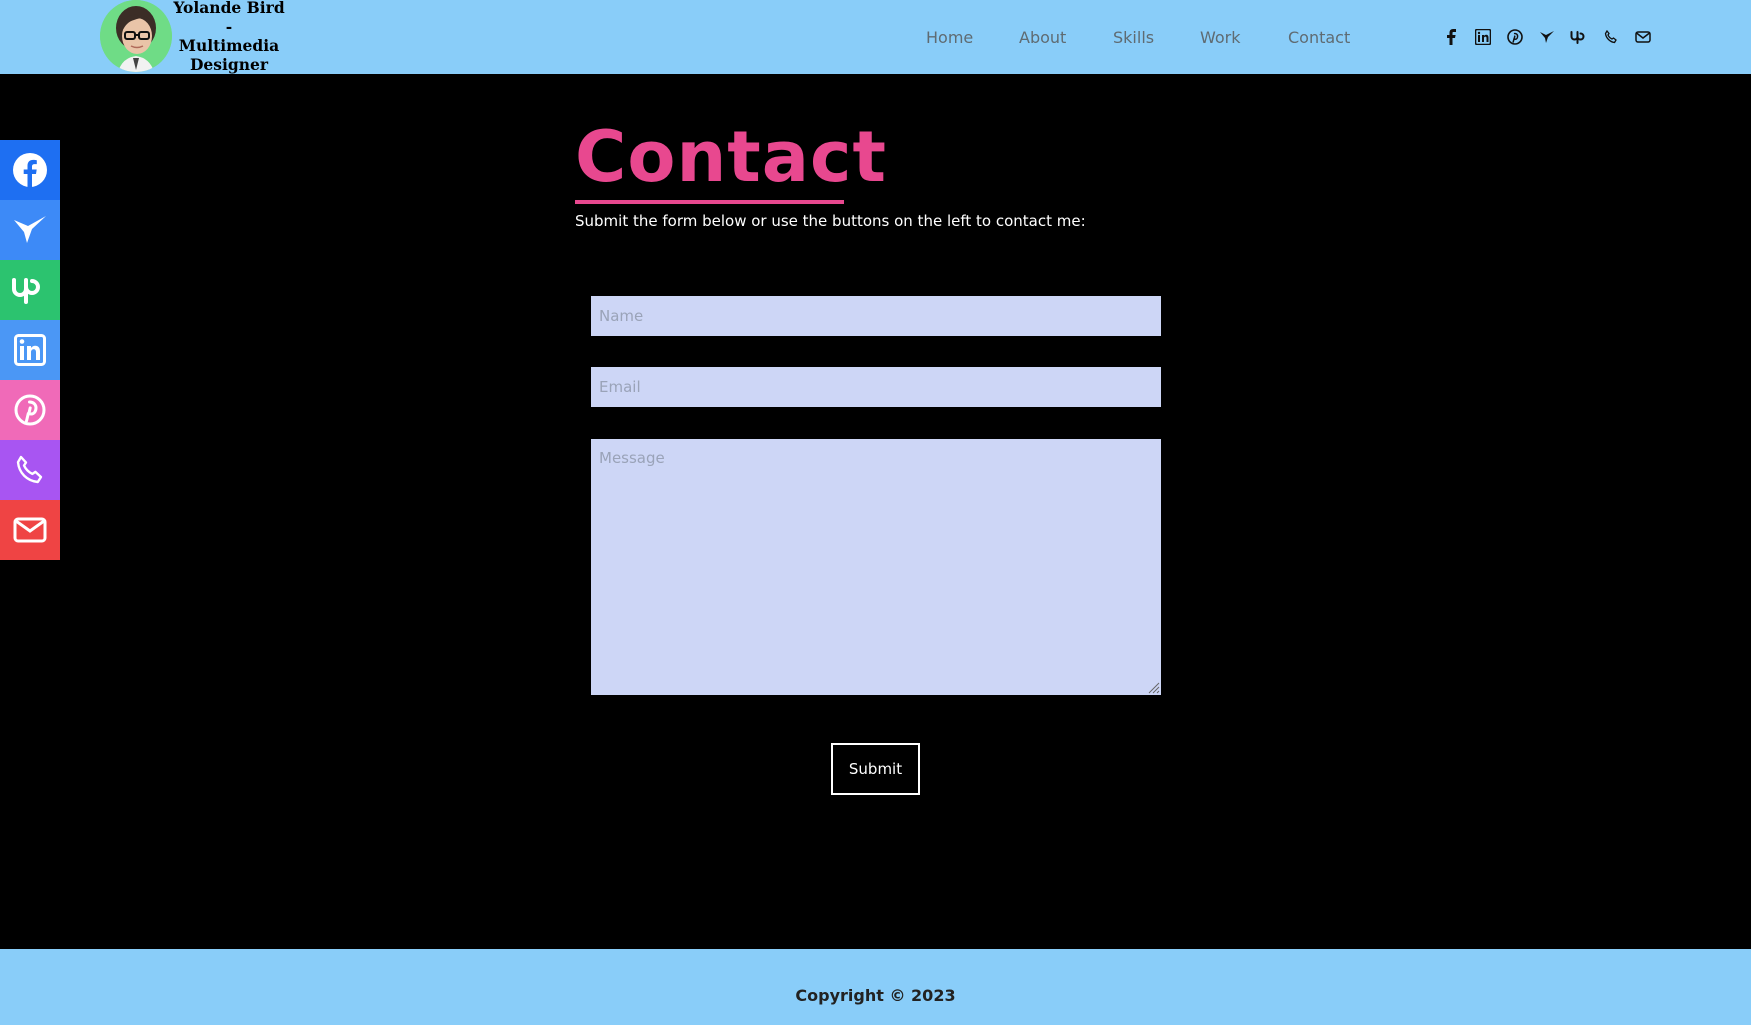 Image resolution: width=1751 pixels, height=1025 pixels. What do you see at coordinates (876, 567) in the screenshot?
I see `message-field` at bounding box center [876, 567].